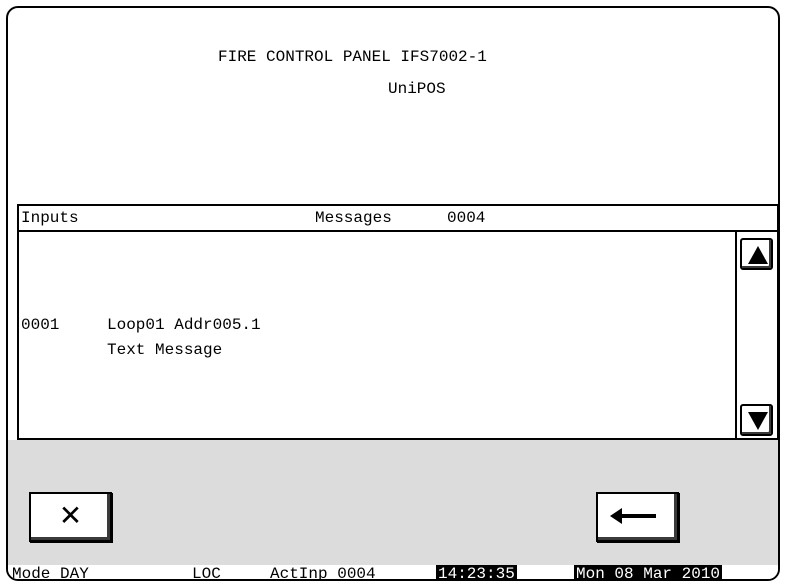 The width and height of the screenshot is (793, 587). I want to click on status-mode: Mode DAY, so click(50, 573).